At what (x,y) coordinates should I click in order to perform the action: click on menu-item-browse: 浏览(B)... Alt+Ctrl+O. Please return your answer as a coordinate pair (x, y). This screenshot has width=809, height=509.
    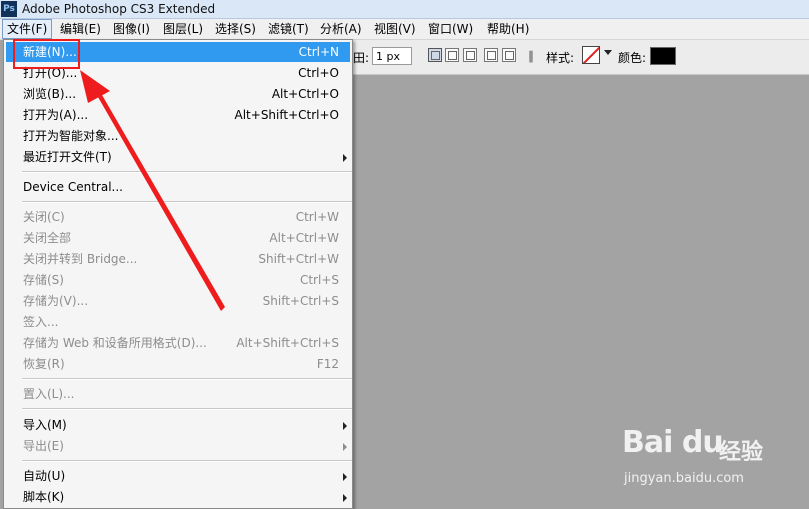
    Looking at the image, I should click on (178, 94).